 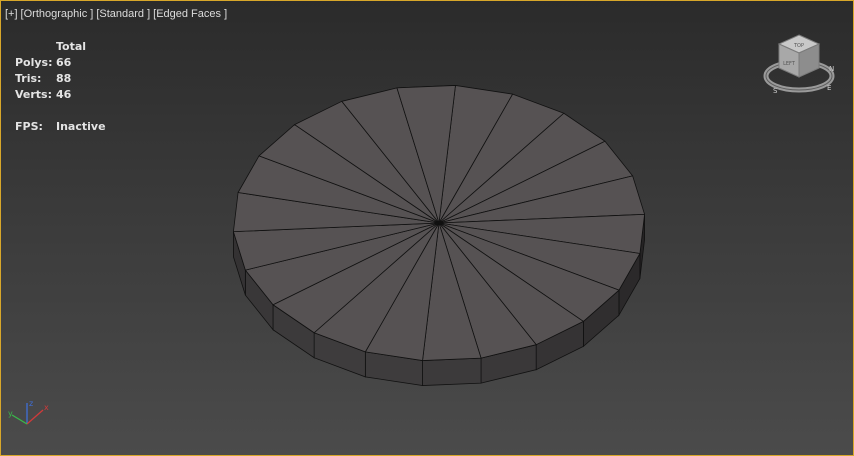 I want to click on compass-label-e: E, so click(x=829, y=88).